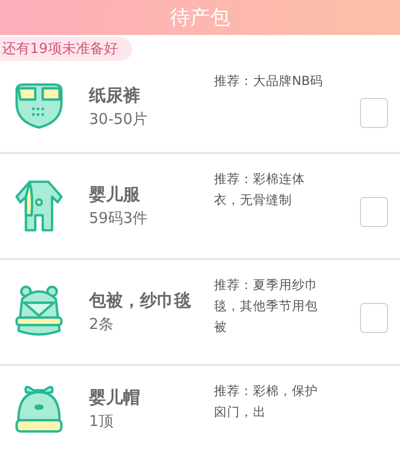  I want to click on item-name: 婴儿帽, so click(115, 398).